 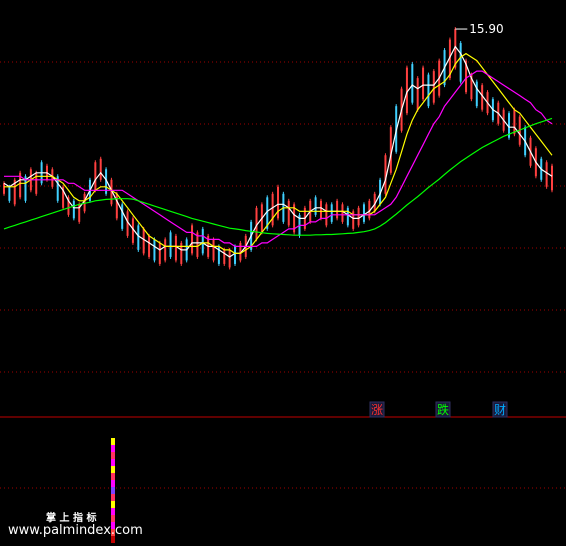 I want to click on signal-badges: 涨跌财, so click(x=438, y=409).